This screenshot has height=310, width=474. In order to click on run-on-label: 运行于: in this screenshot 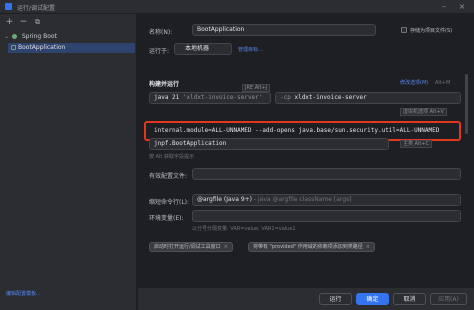, I will do `click(159, 51)`.